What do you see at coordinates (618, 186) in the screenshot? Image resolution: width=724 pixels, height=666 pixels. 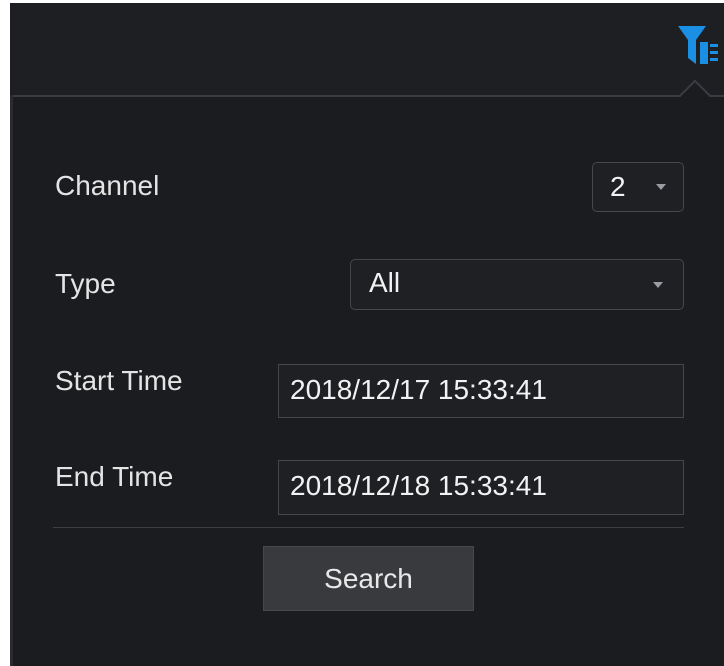 I see `channel-value: 2` at bounding box center [618, 186].